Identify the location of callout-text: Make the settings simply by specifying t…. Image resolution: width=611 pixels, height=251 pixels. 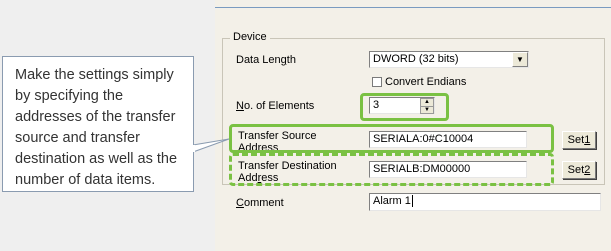
(96, 127).